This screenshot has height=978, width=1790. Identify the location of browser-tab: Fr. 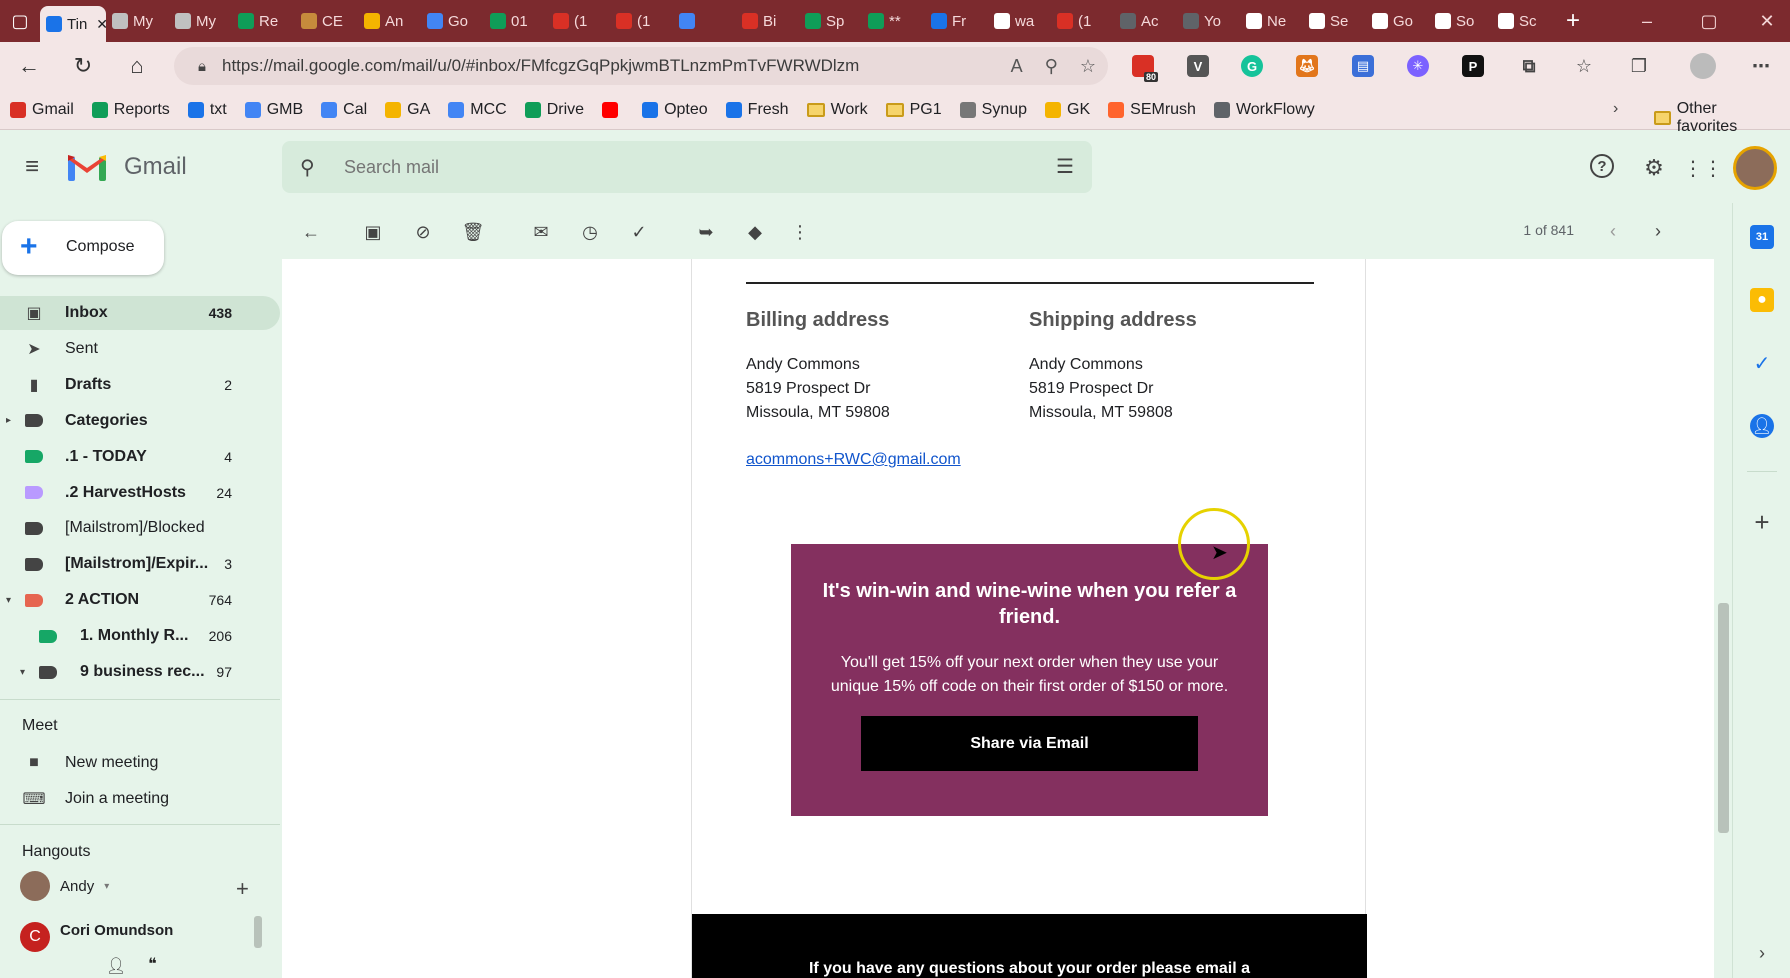
(956, 21).